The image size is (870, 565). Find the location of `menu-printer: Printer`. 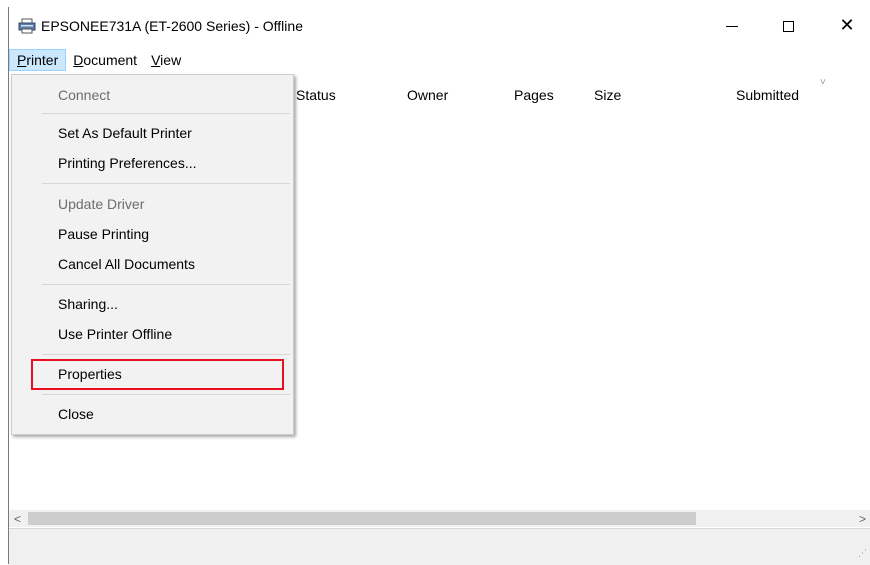

menu-printer: Printer is located at coordinates (38, 60).